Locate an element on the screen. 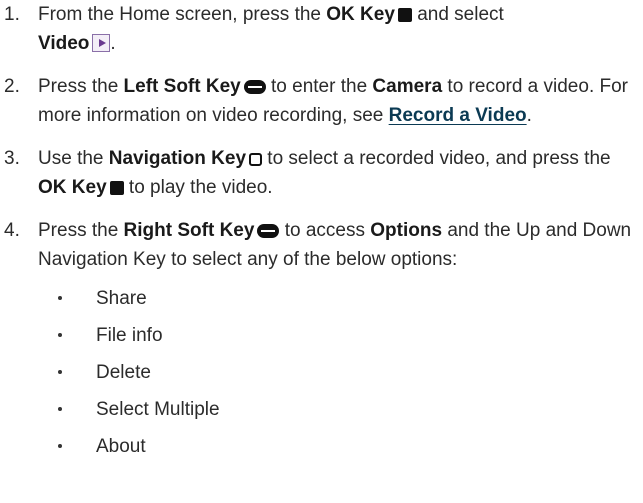 This screenshot has height=503, width=643. step-text: to play the video. is located at coordinates (198, 187).